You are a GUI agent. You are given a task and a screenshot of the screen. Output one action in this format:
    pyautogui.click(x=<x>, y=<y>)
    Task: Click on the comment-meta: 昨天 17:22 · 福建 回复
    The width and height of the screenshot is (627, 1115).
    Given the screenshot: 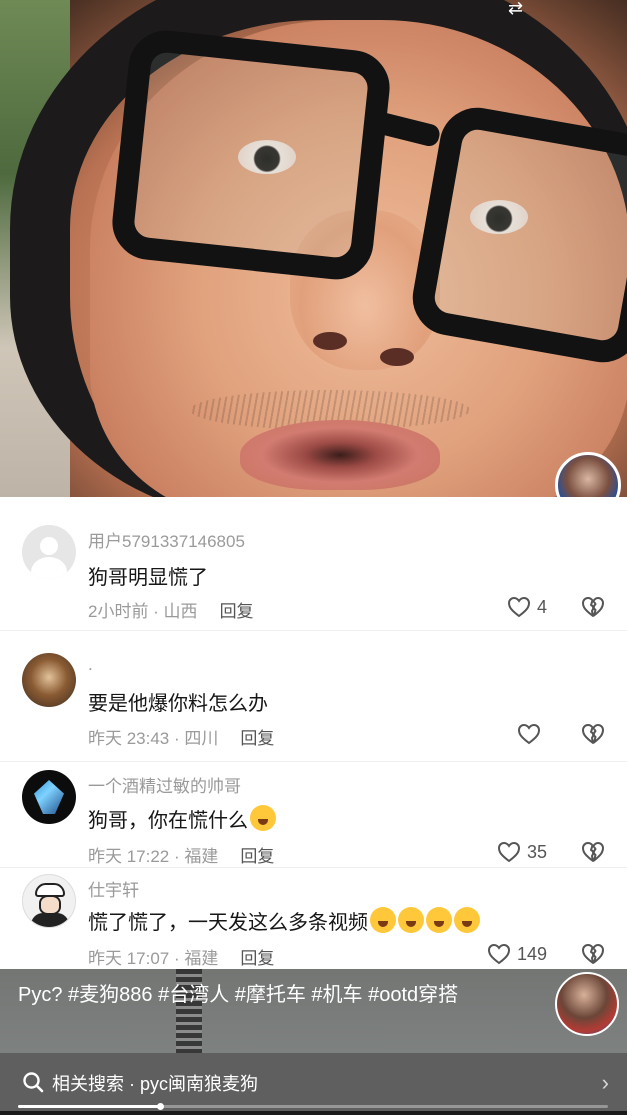 What is the action you would take?
    pyautogui.click(x=181, y=854)
    